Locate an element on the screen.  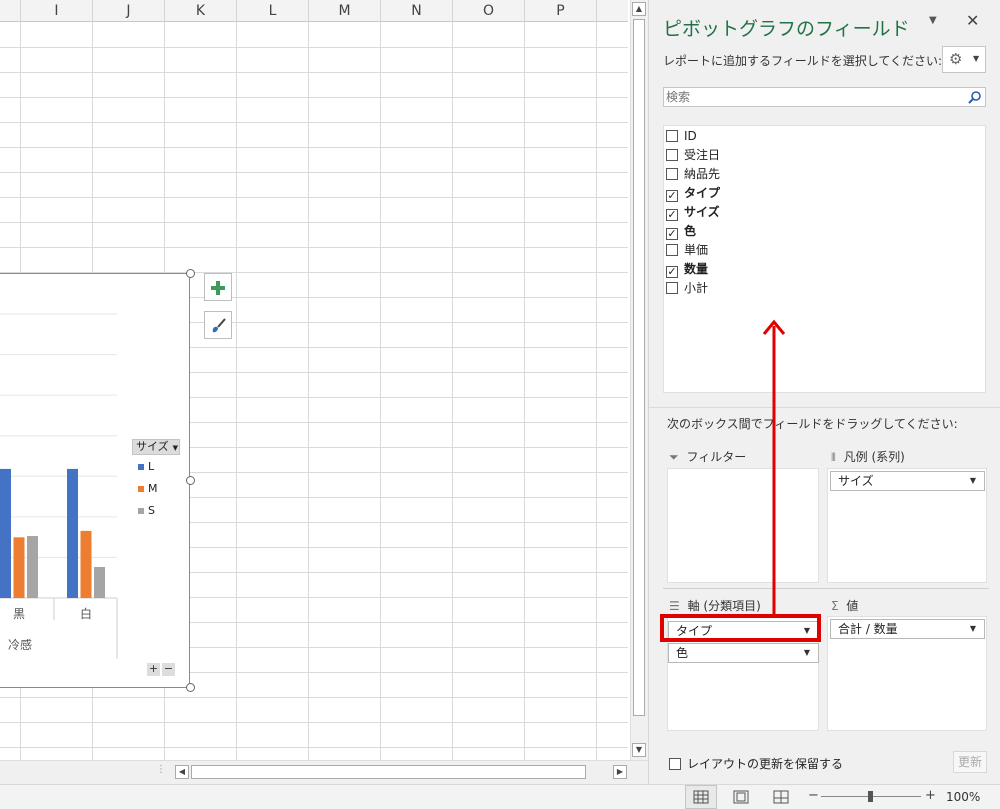
funnel-icon: ⏷ is located at coordinates (674, 457).